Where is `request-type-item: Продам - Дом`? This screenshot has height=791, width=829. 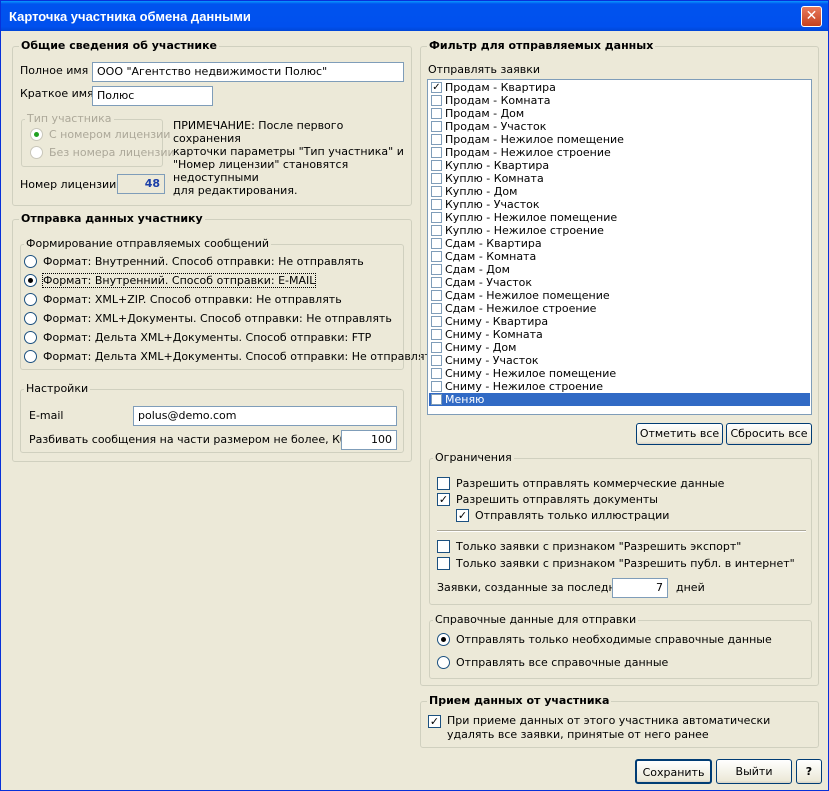 request-type-item: Продам - Дом is located at coordinates (619, 113).